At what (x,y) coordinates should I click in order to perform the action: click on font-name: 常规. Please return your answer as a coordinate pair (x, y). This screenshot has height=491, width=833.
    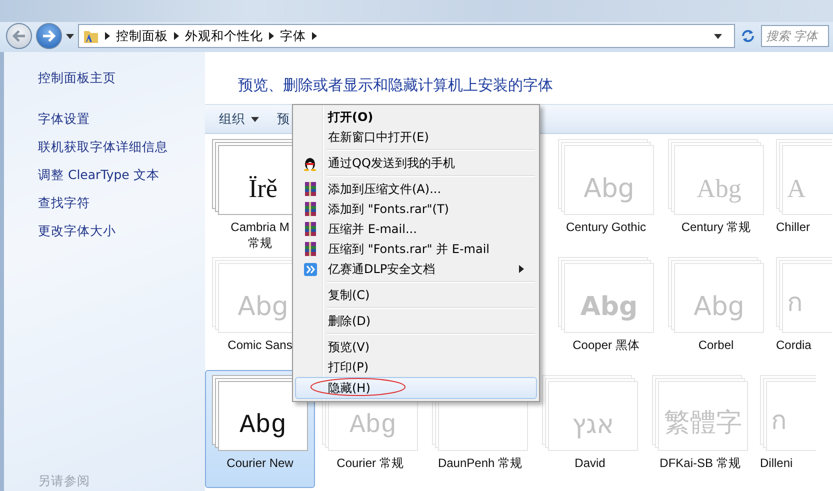
    Looking at the image, I should click on (260, 243).